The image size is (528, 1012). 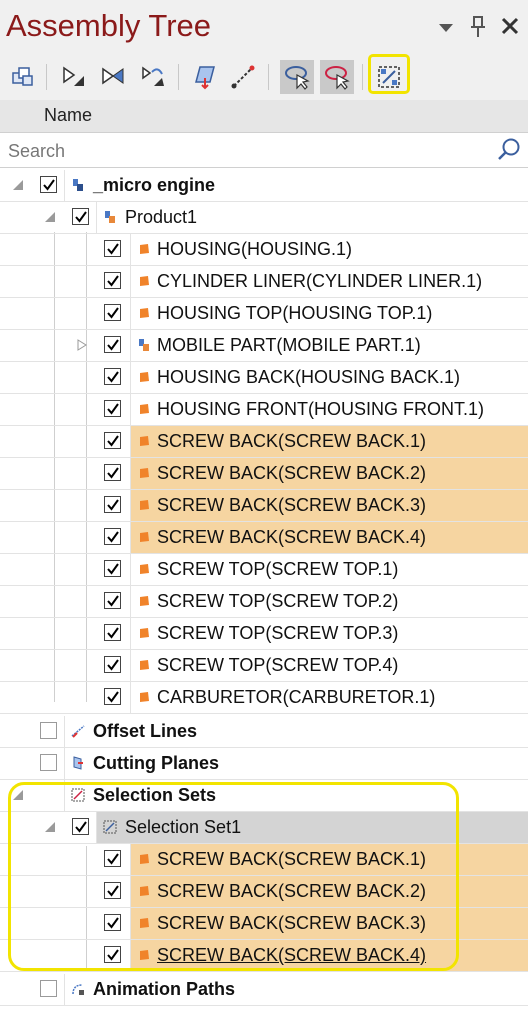 What do you see at coordinates (264, 442) in the screenshot?
I see `tree-node-part-highlighted: SCREW BACK(SCREW BACK.1)` at bounding box center [264, 442].